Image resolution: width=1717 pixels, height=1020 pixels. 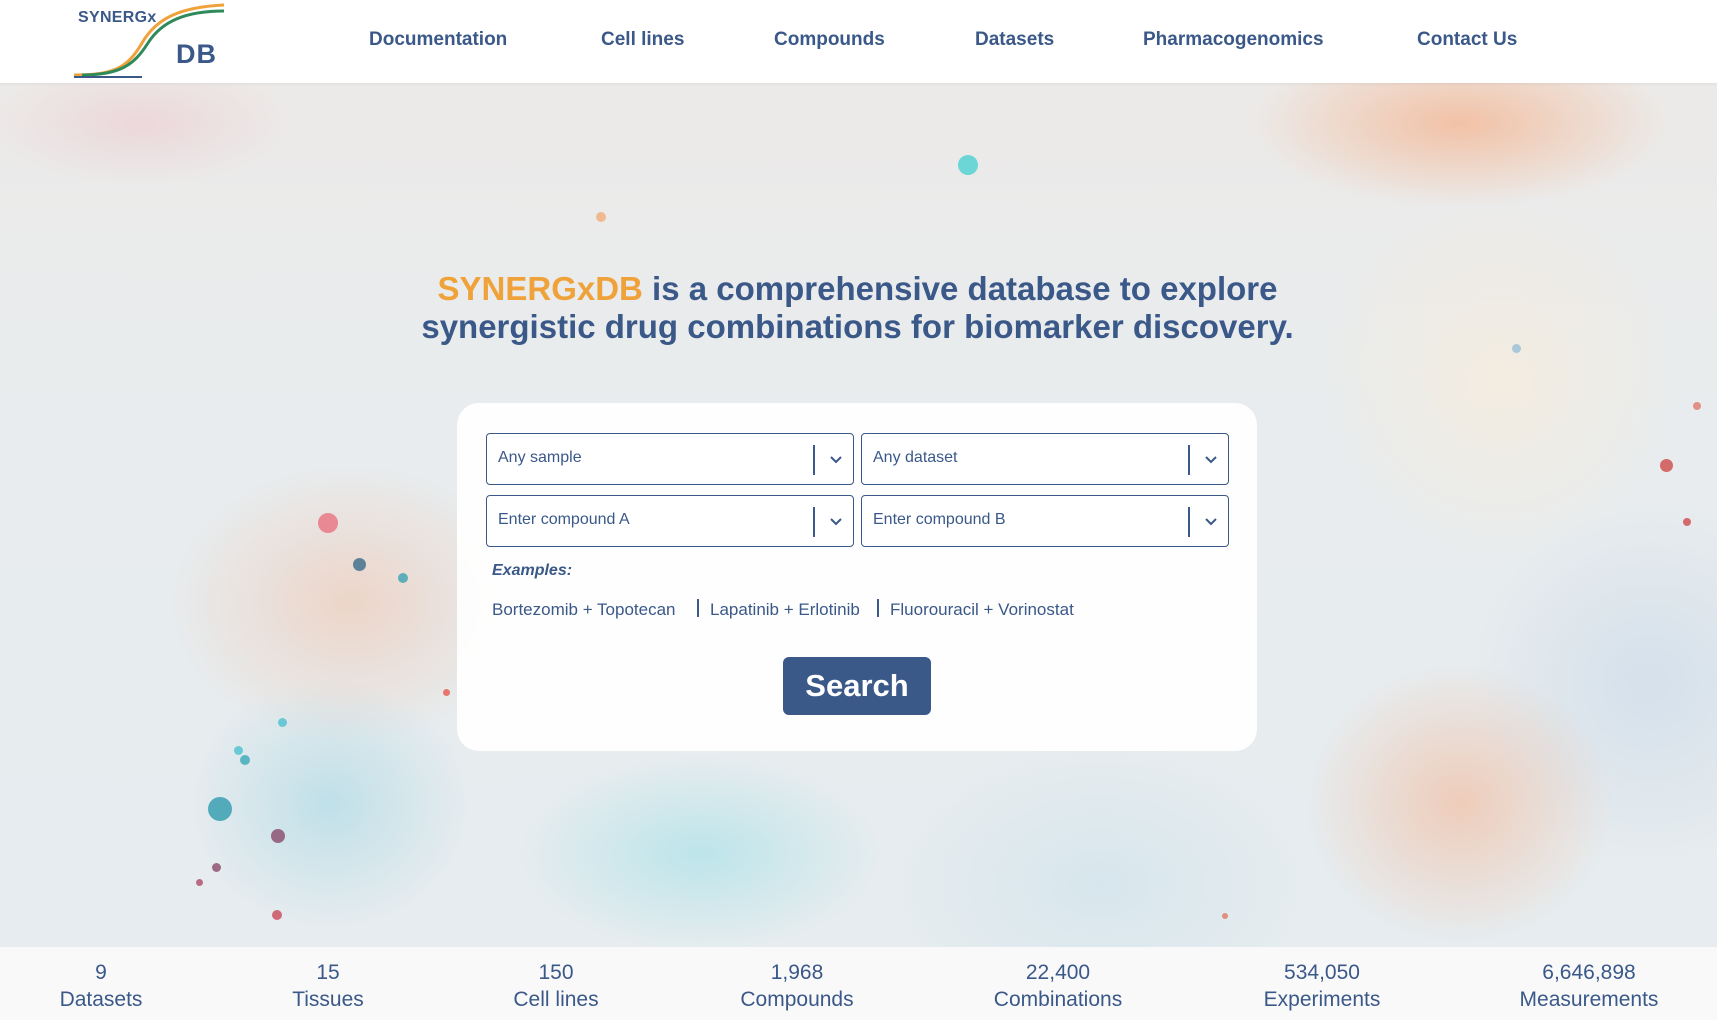 What do you see at coordinates (670, 521) in the screenshot?
I see `compound-a-input: Enter compound A` at bounding box center [670, 521].